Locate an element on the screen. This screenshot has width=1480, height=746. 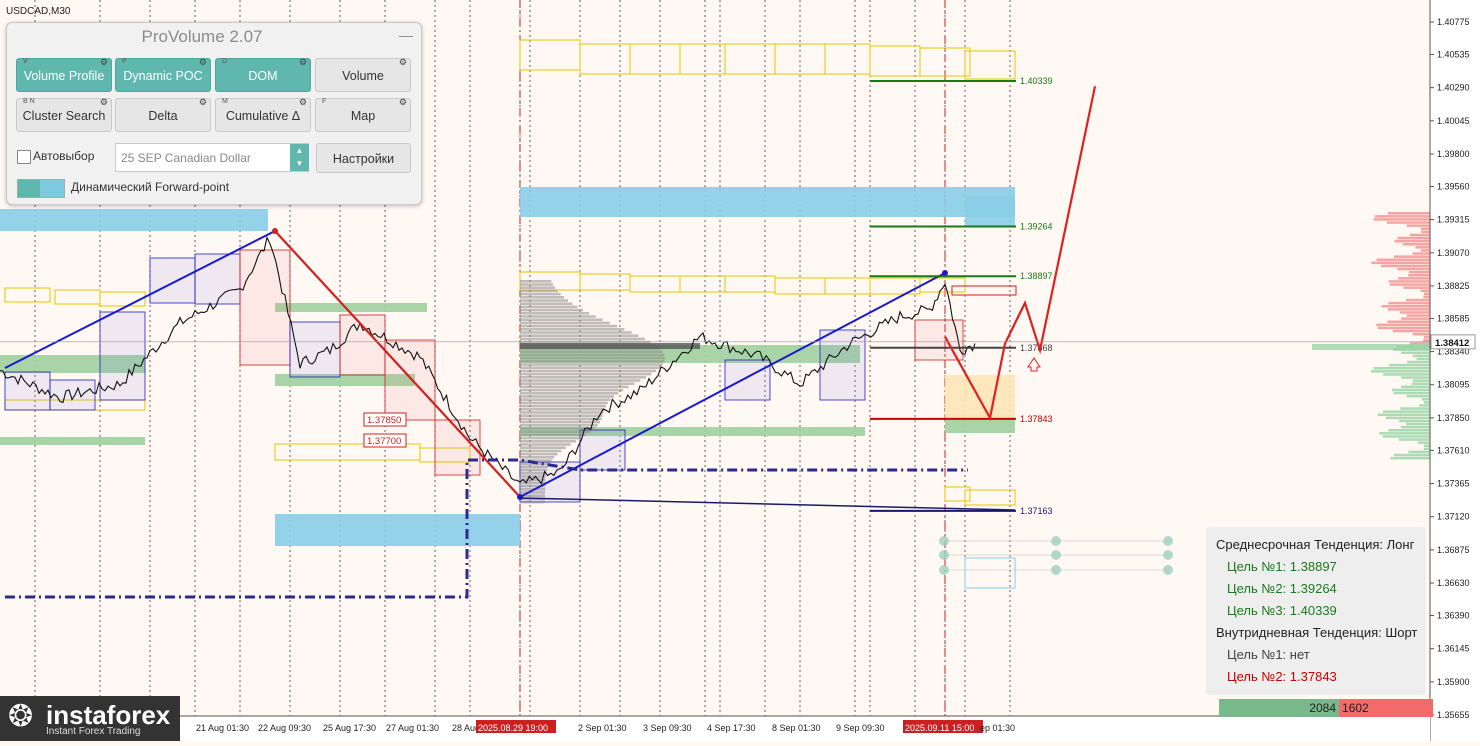
panel-button-cumulative-: M ⚙ Cumulative Δ is located at coordinates (263, 114).